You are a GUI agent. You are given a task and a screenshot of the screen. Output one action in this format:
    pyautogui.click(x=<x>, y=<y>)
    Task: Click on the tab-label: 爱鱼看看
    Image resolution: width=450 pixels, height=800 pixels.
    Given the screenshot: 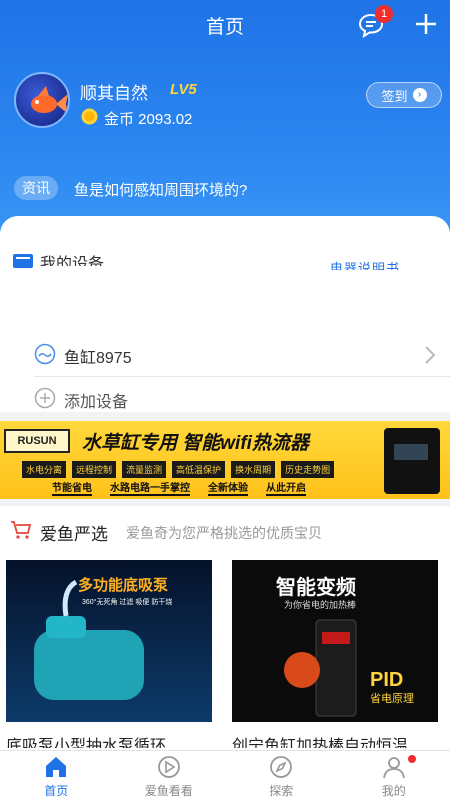 What is the action you would take?
    pyautogui.click(x=168, y=791)
    